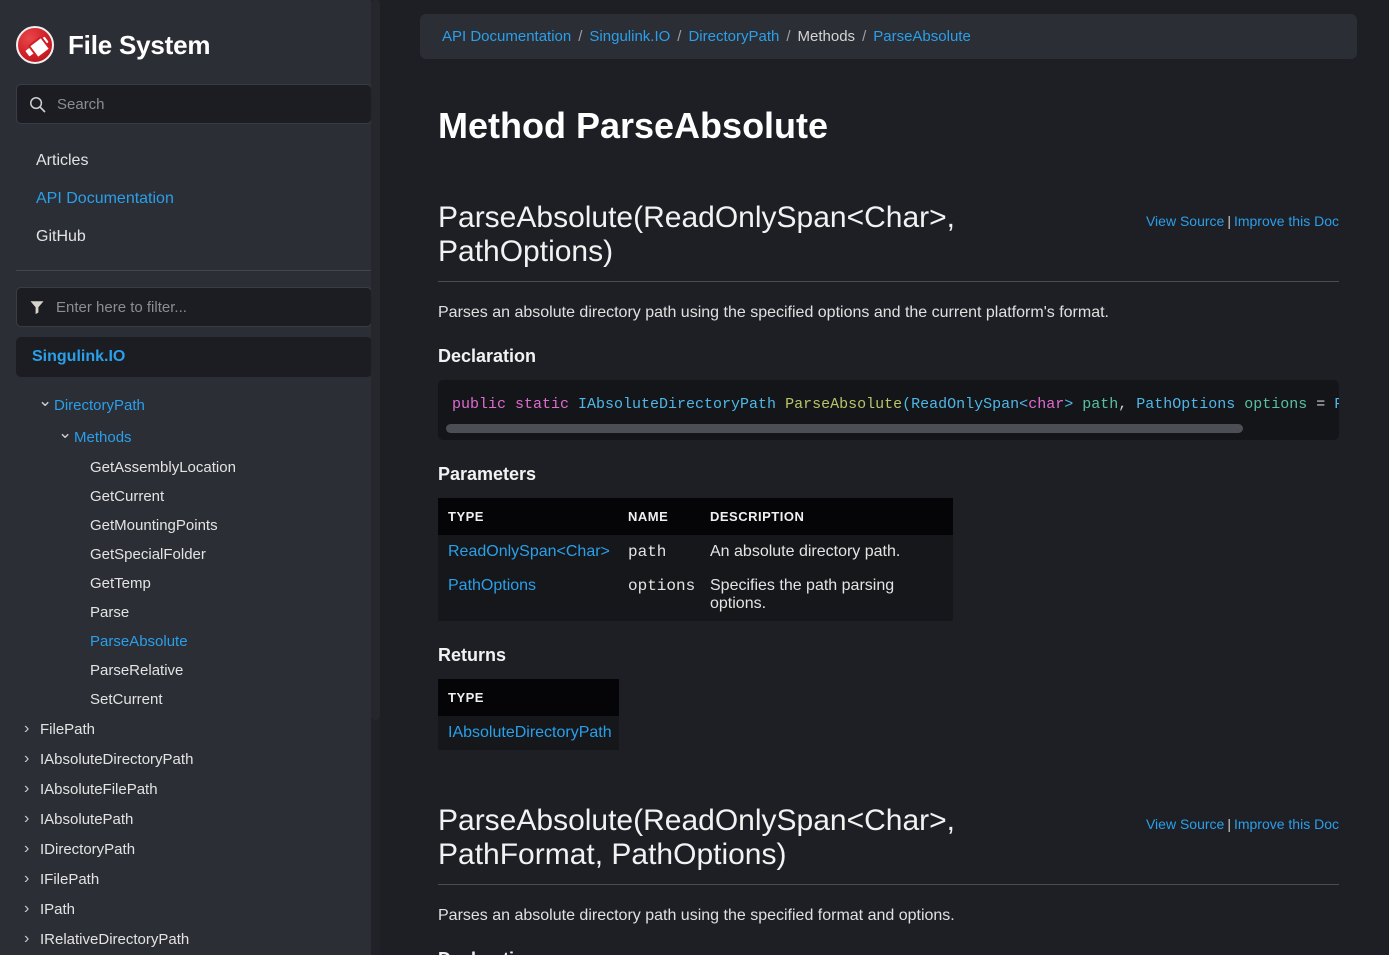  Describe the element at coordinates (35, 45) in the screenshot. I see `plug-logo-icon` at that location.